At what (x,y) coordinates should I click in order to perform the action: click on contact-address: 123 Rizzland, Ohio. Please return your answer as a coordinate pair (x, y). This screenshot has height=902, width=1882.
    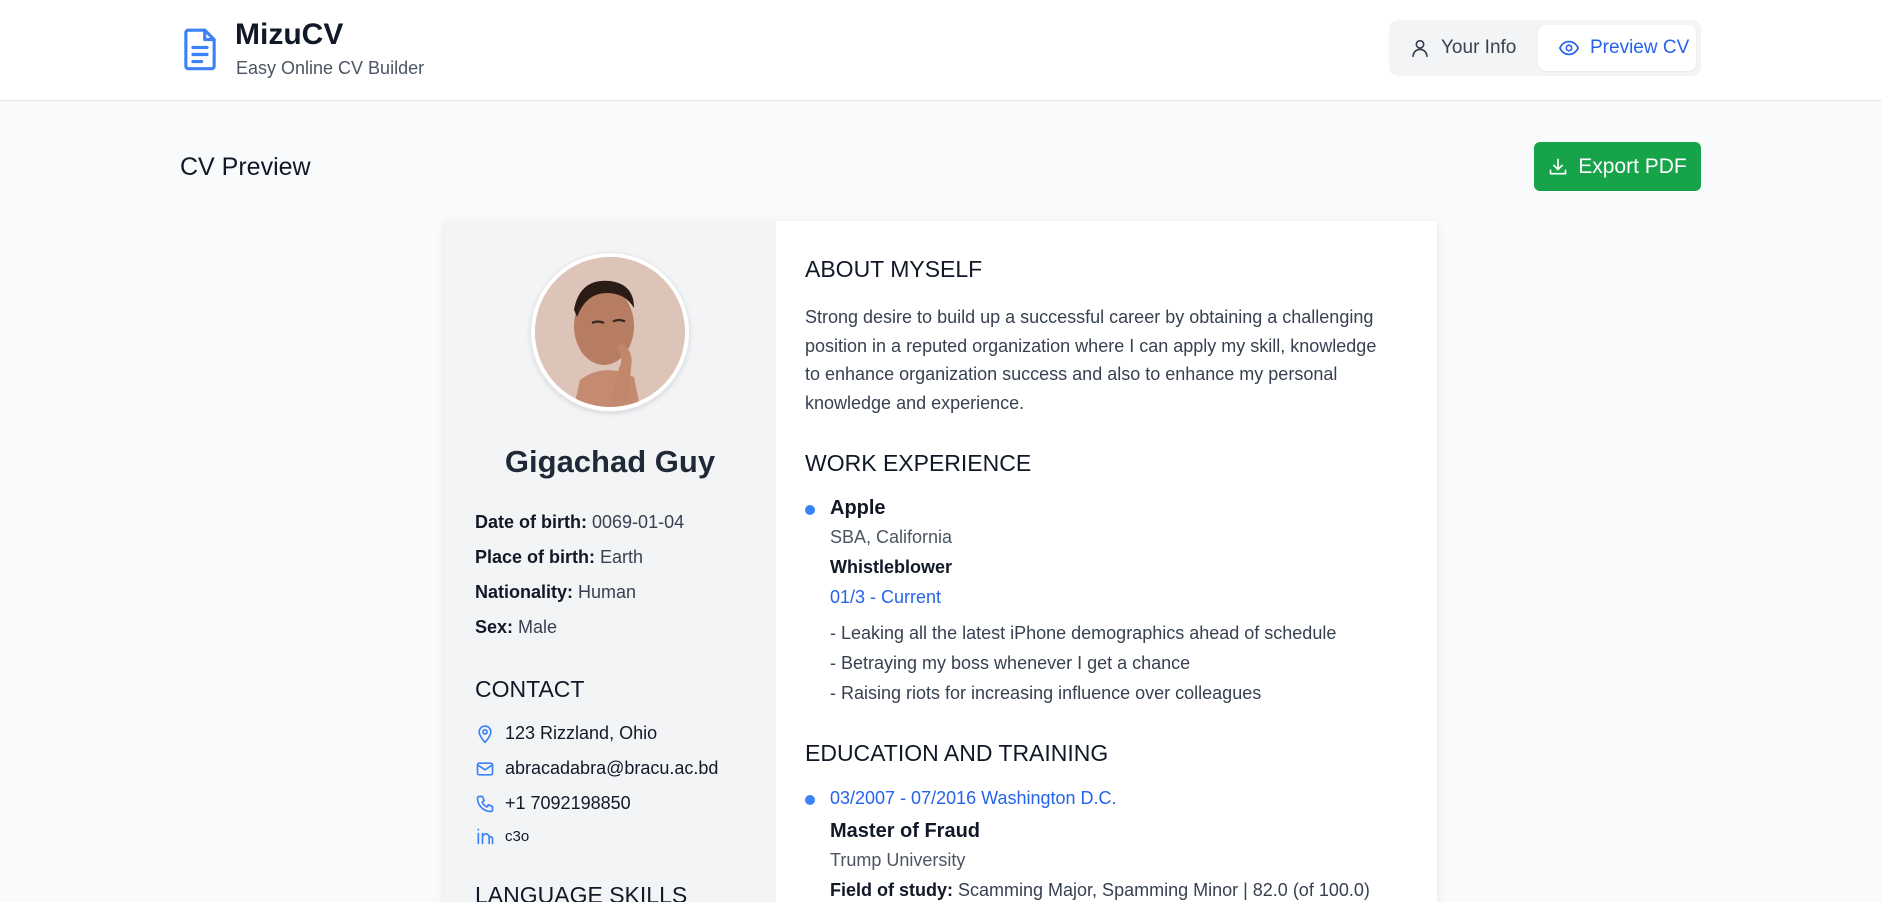
    Looking at the image, I should click on (566, 733).